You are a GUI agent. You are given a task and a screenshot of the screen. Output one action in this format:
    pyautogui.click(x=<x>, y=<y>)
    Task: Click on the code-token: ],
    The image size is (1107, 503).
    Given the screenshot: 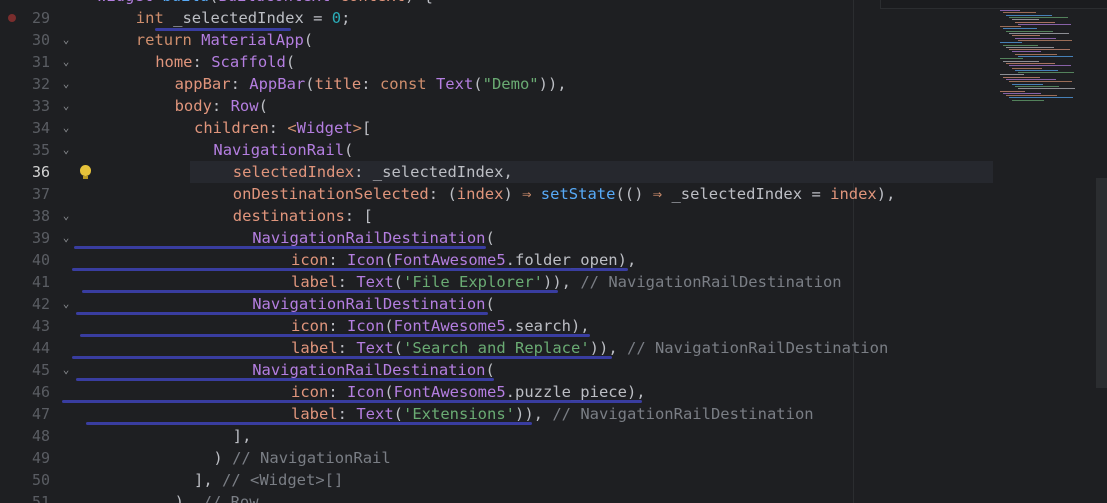 What is the action you would take?
    pyautogui.click(x=242, y=436)
    